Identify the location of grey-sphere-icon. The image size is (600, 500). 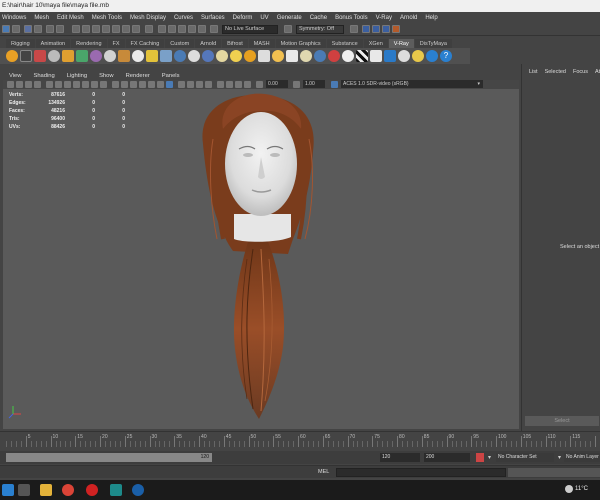
(194, 56).